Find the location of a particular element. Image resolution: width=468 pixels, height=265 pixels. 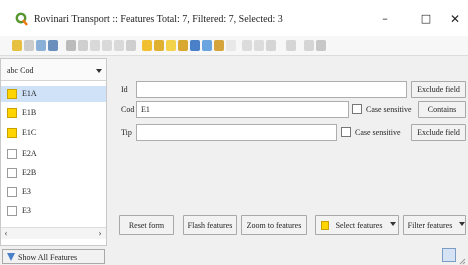

filter-features-label: Filter features is located at coordinates (430, 225).